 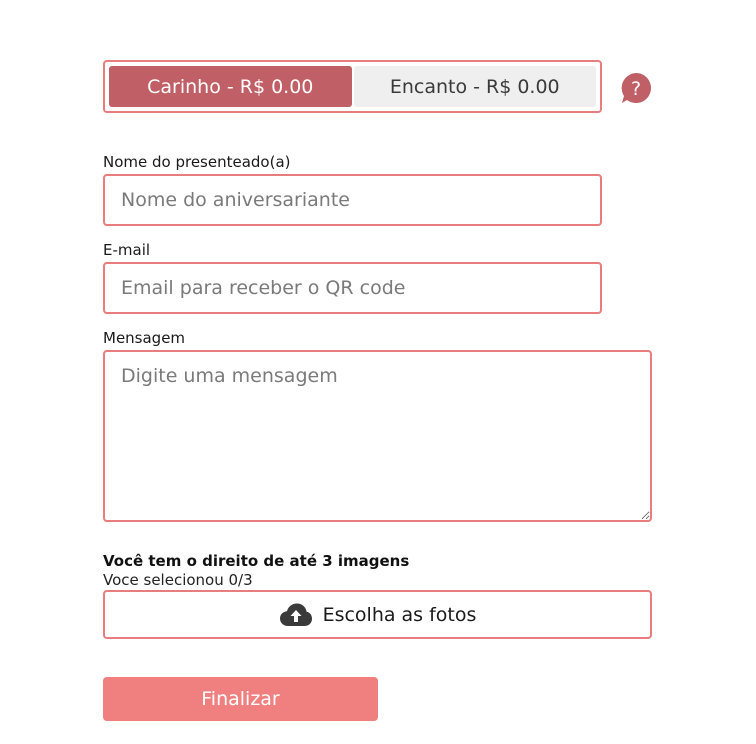 I want to click on finalize-button: Finalizar, so click(x=240, y=699).